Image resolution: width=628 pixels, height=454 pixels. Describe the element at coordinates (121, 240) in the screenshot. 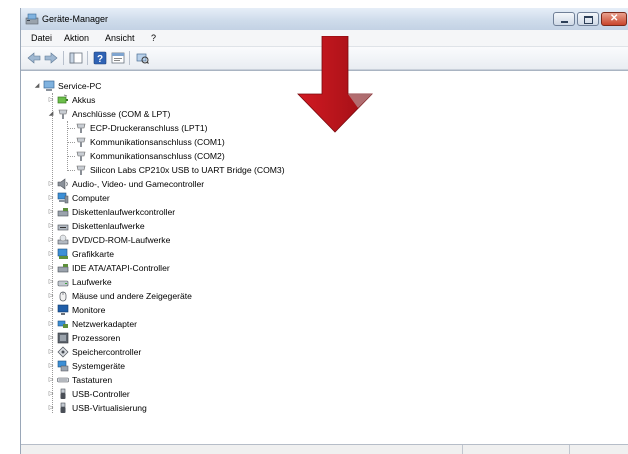

I see `tree-item-label: DVD/CD-ROM-Laufwerke` at that location.